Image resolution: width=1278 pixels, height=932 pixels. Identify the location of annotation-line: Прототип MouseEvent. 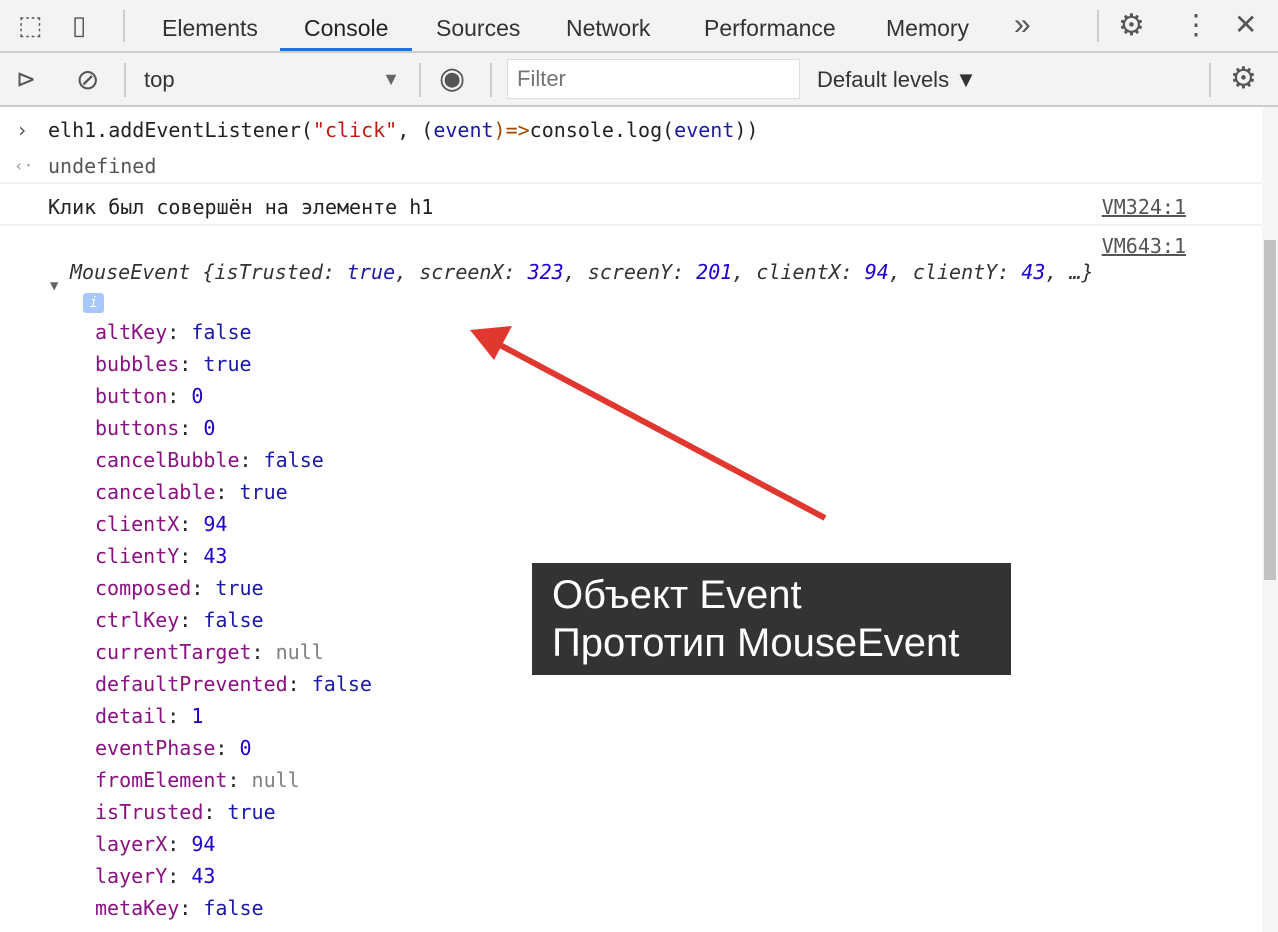
(756, 643).